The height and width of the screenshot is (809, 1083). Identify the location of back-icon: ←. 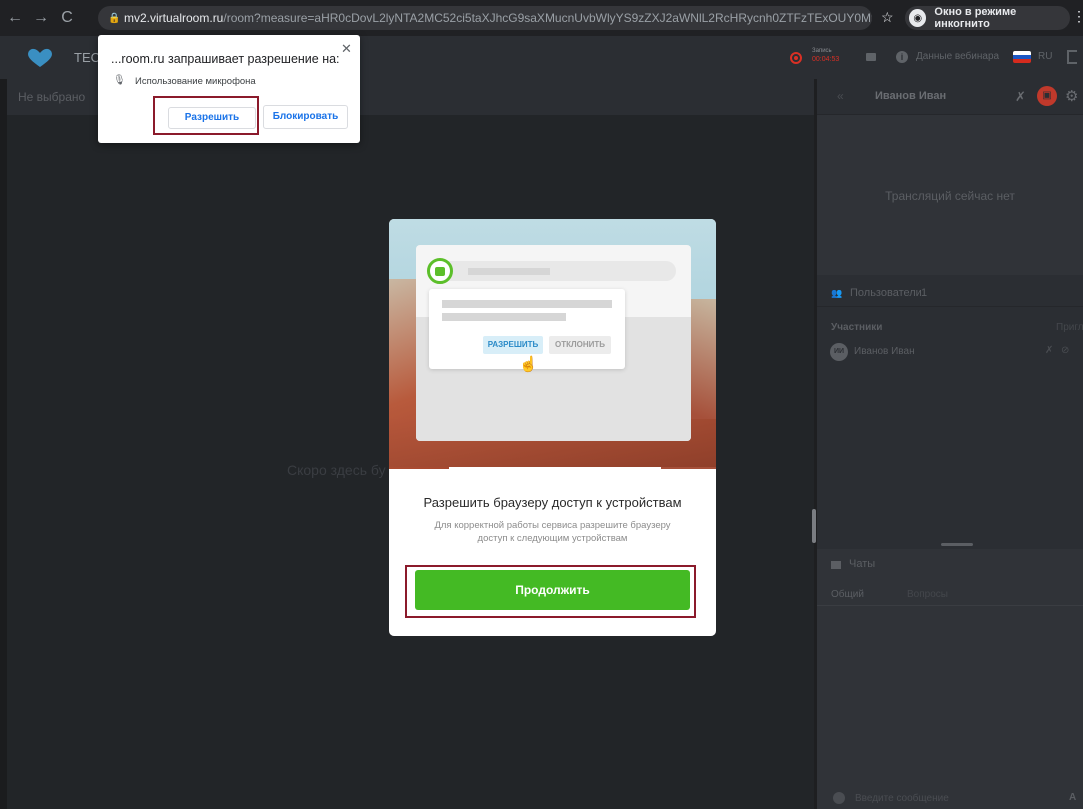
(15, 18).